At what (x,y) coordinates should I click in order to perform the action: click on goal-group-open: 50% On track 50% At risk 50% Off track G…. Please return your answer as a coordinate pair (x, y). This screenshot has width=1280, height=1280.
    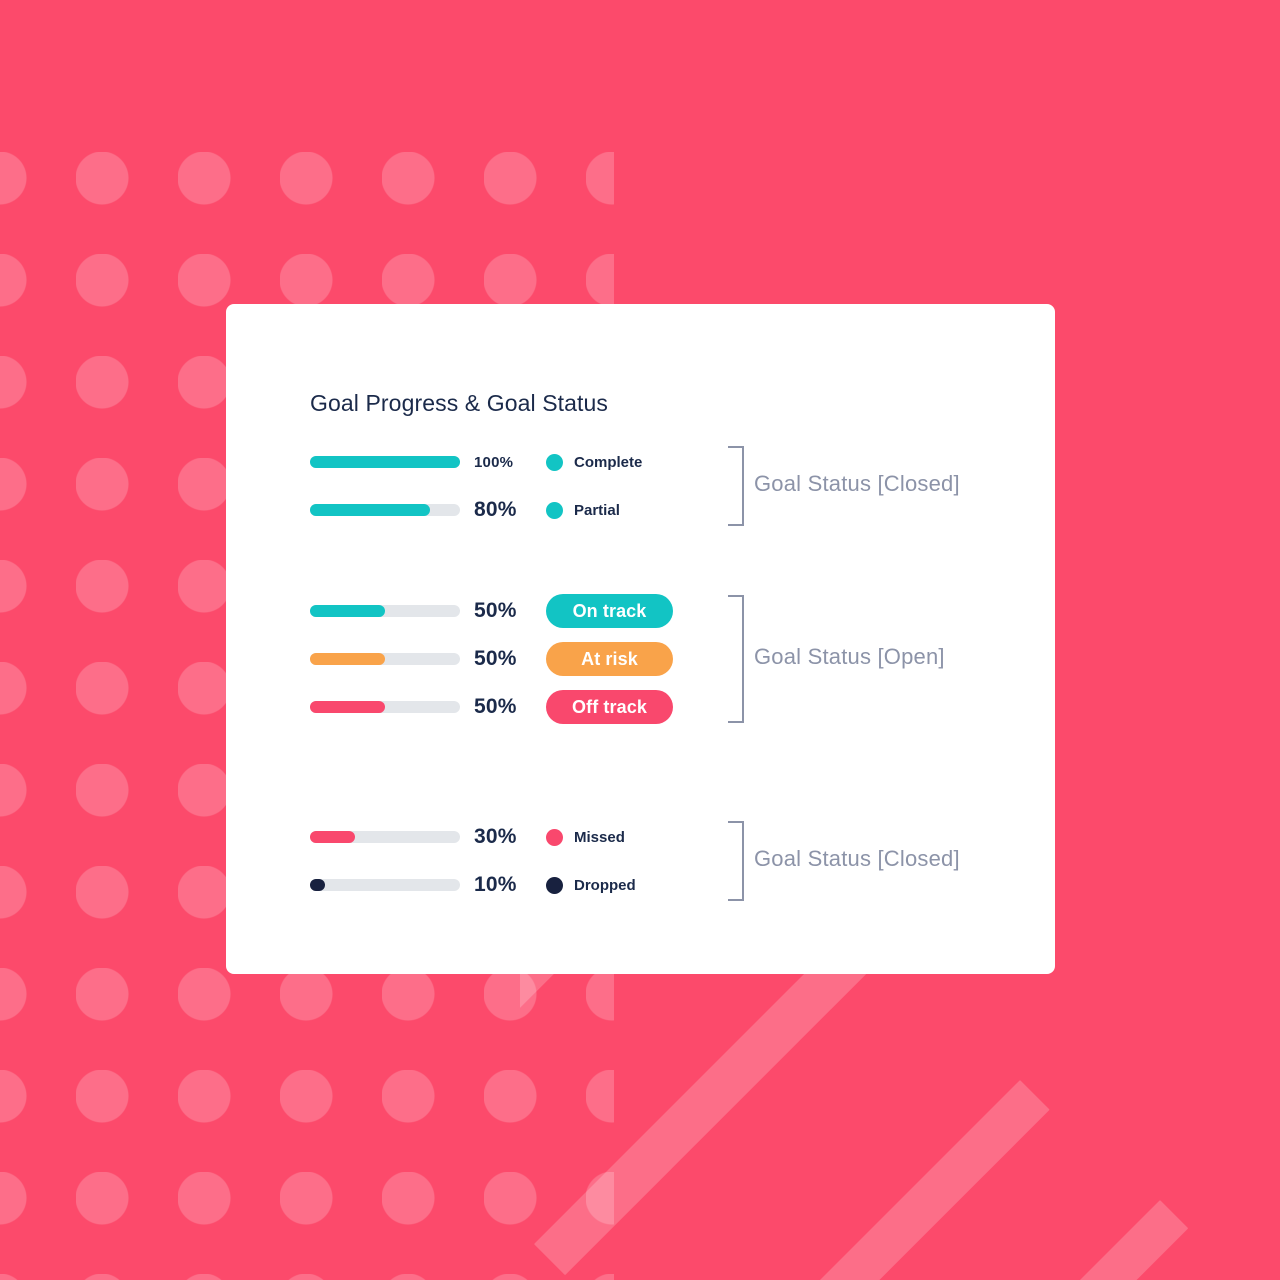
    Looking at the image, I should click on (660, 659).